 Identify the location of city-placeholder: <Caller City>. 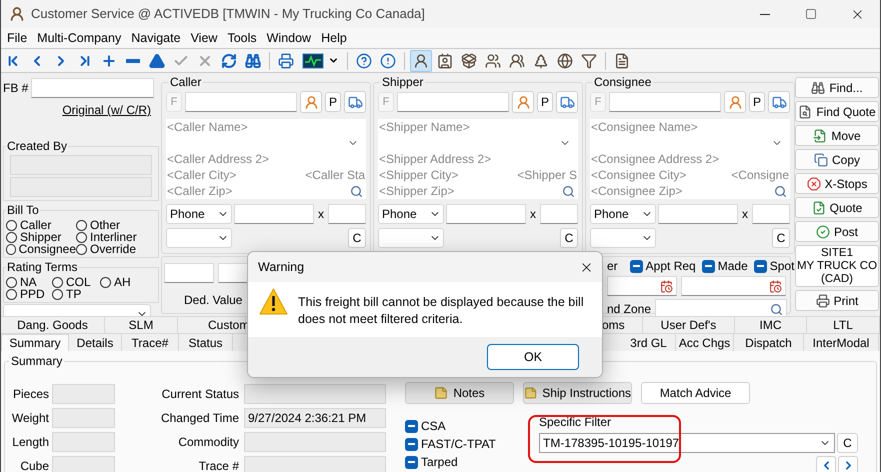
(201, 175).